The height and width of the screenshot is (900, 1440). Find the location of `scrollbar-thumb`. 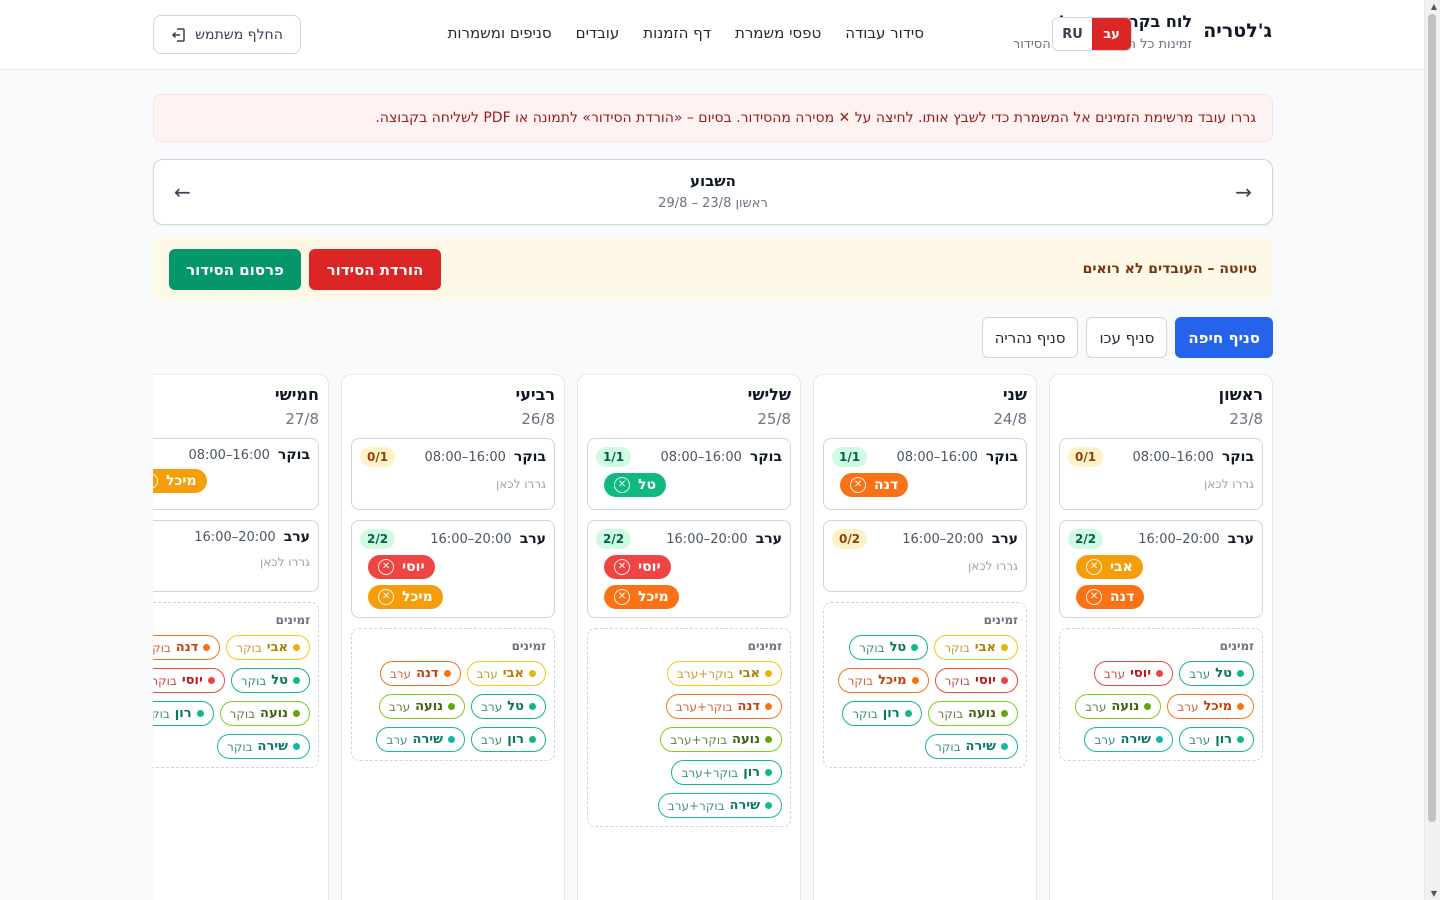

scrollbar-thumb is located at coordinates (1432, 418).